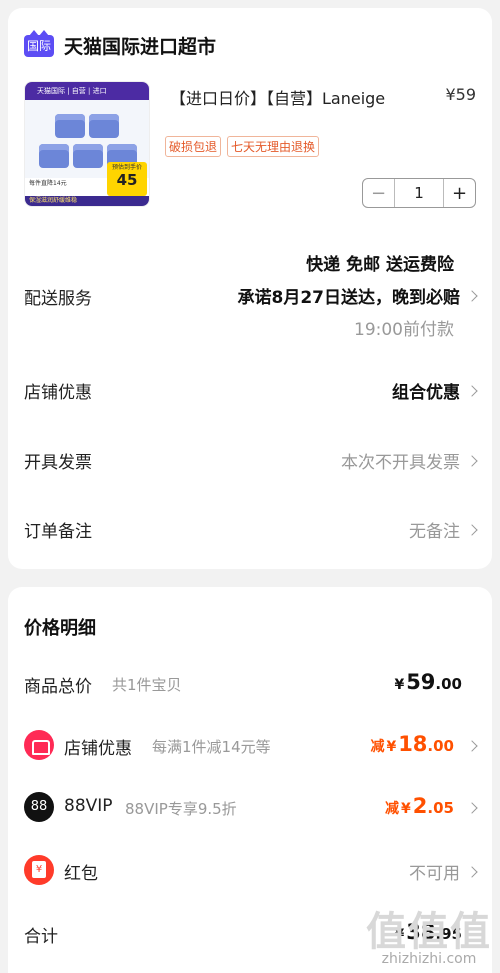 The height and width of the screenshot is (973, 500). Describe the element at coordinates (349, 298) in the screenshot. I see `delivery-line2: 承诺8月27日送达，晚到必赔` at that location.